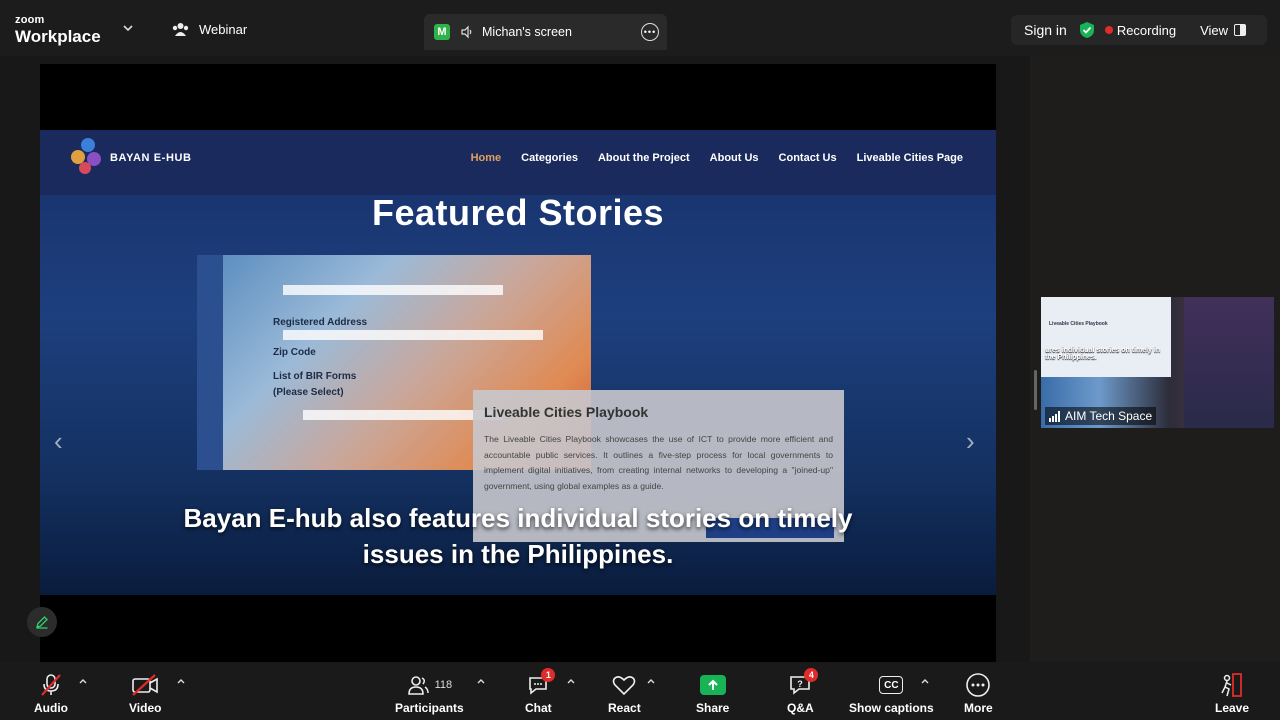  I want to click on sign-in-button: Sign in, so click(1045, 30).